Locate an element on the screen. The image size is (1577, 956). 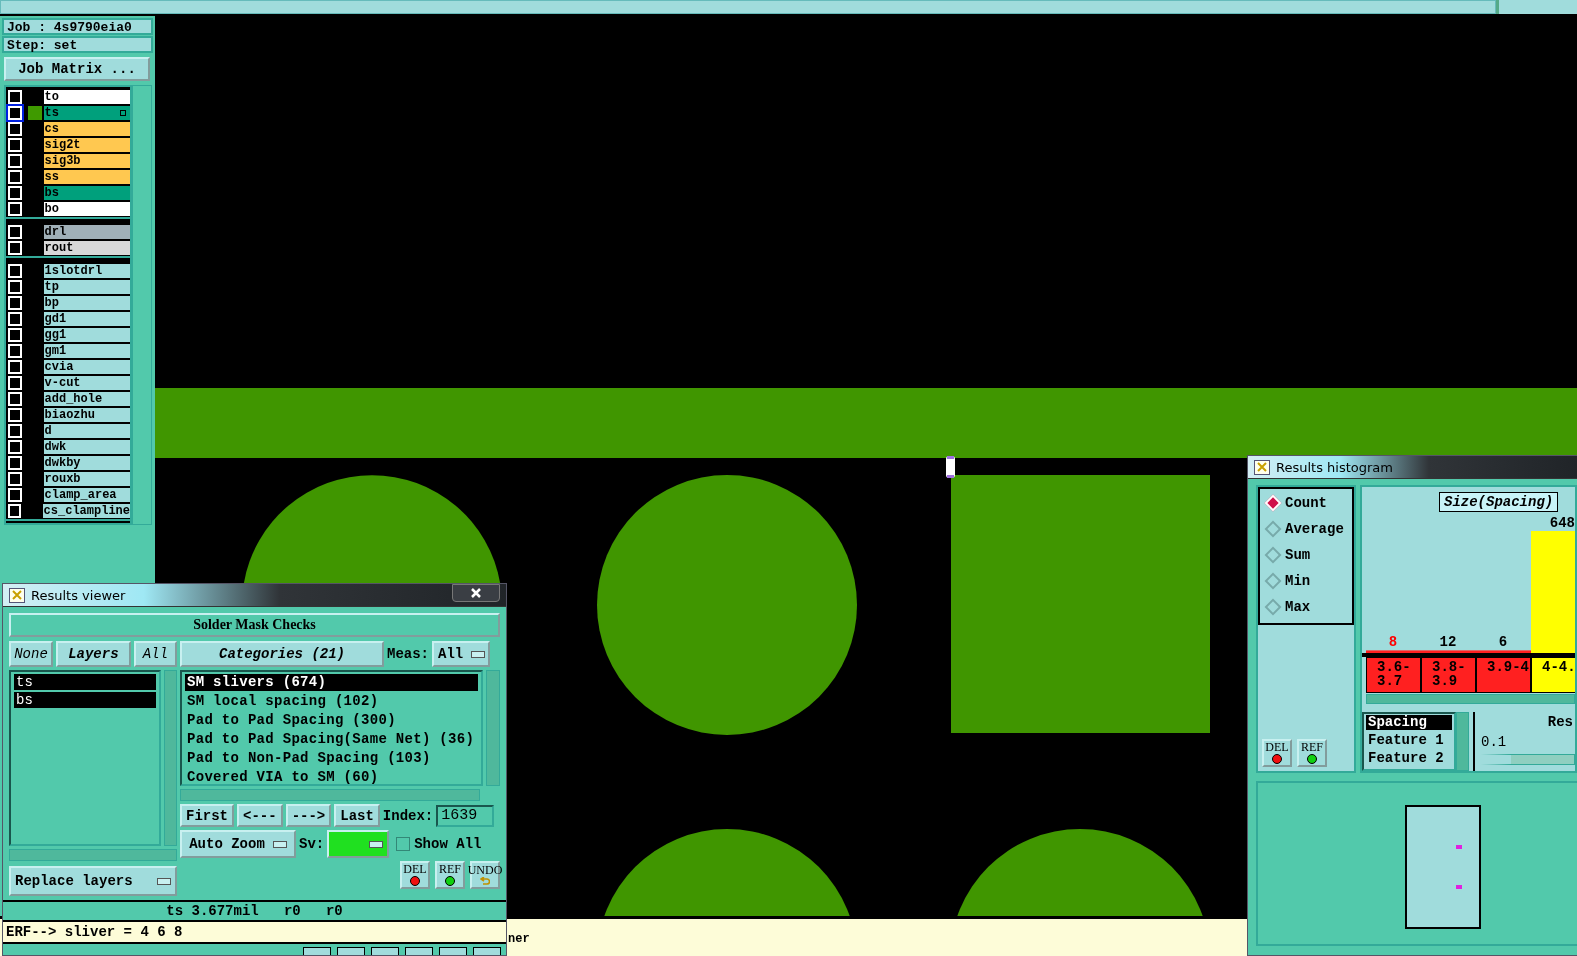
bin-label: 4-4. is located at coordinates (1553, 675).